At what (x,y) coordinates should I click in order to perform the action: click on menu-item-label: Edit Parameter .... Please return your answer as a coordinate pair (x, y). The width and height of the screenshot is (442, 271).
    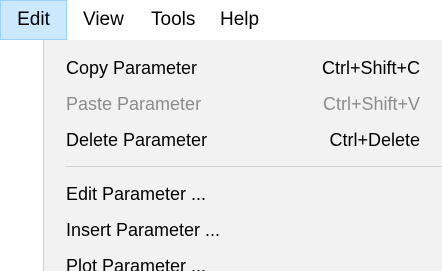
    Looking at the image, I should click on (136, 193).